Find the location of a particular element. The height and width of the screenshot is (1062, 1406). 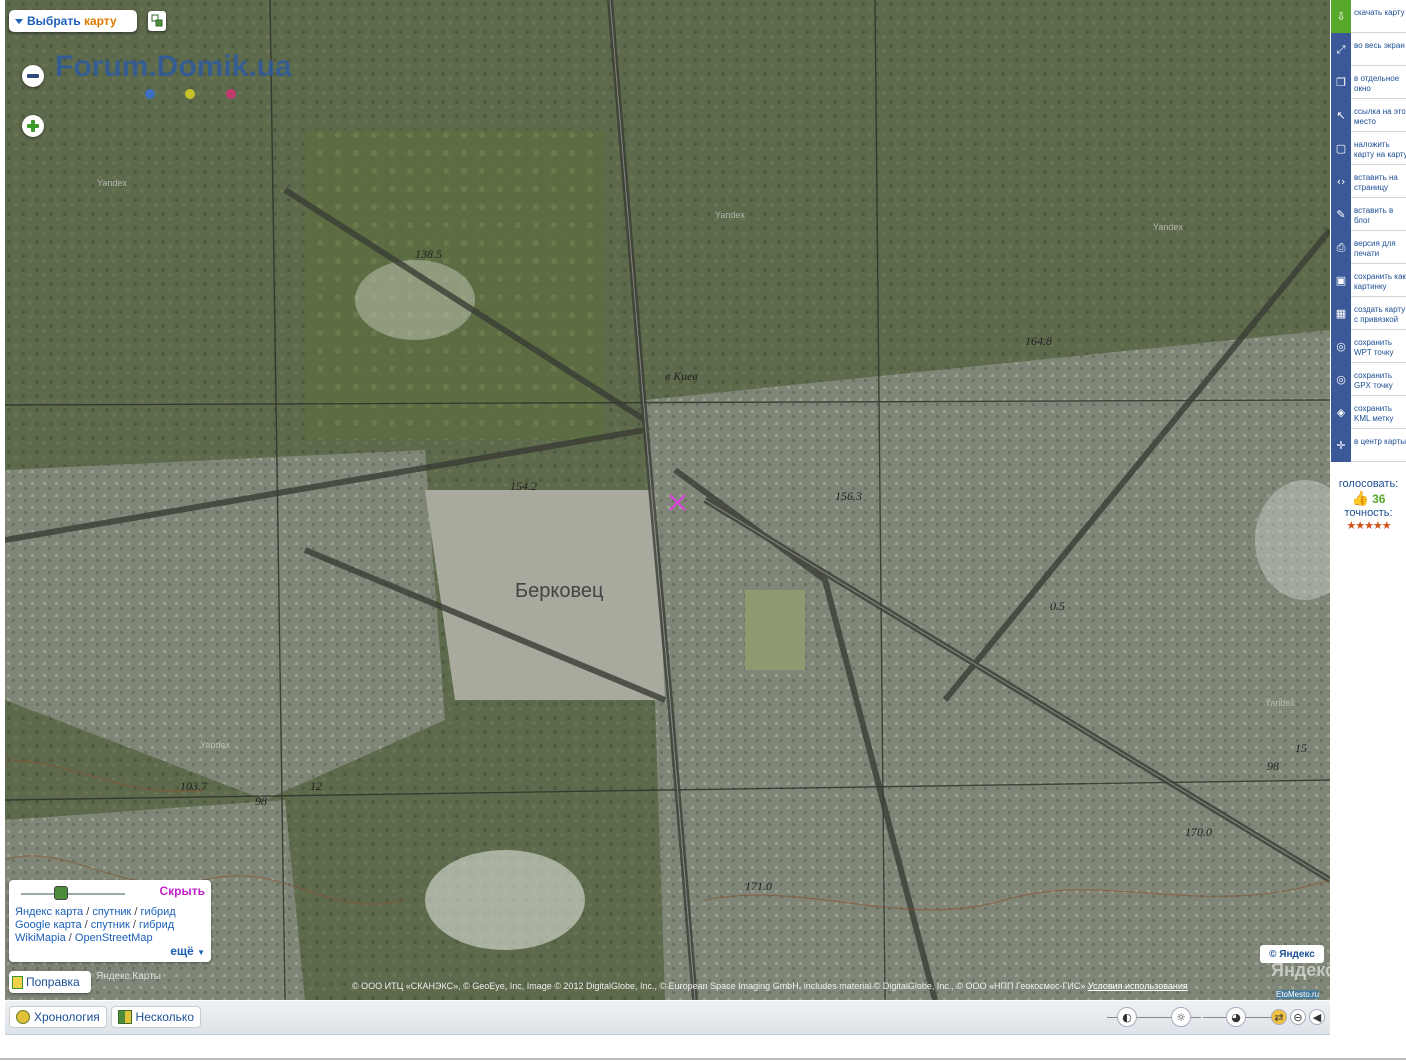

tool-item: ⤢ во весь экран is located at coordinates (1368, 49).